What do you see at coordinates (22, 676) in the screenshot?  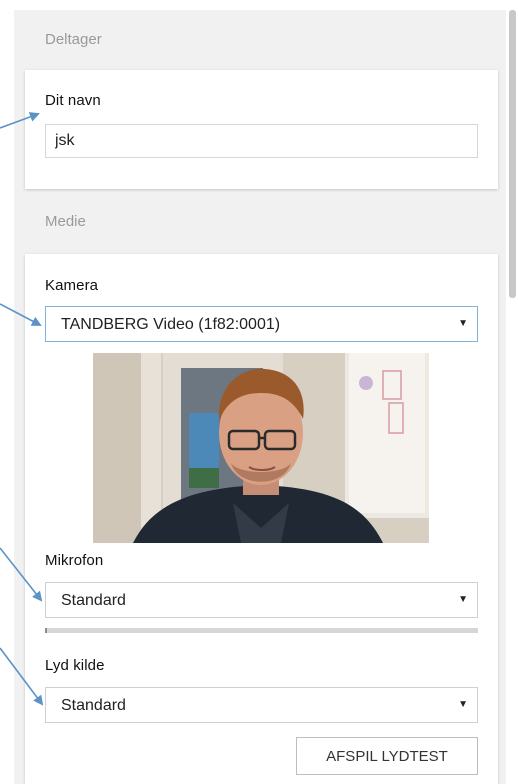 I see `arrow-to-audio-source-select` at bounding box center [22, 676].